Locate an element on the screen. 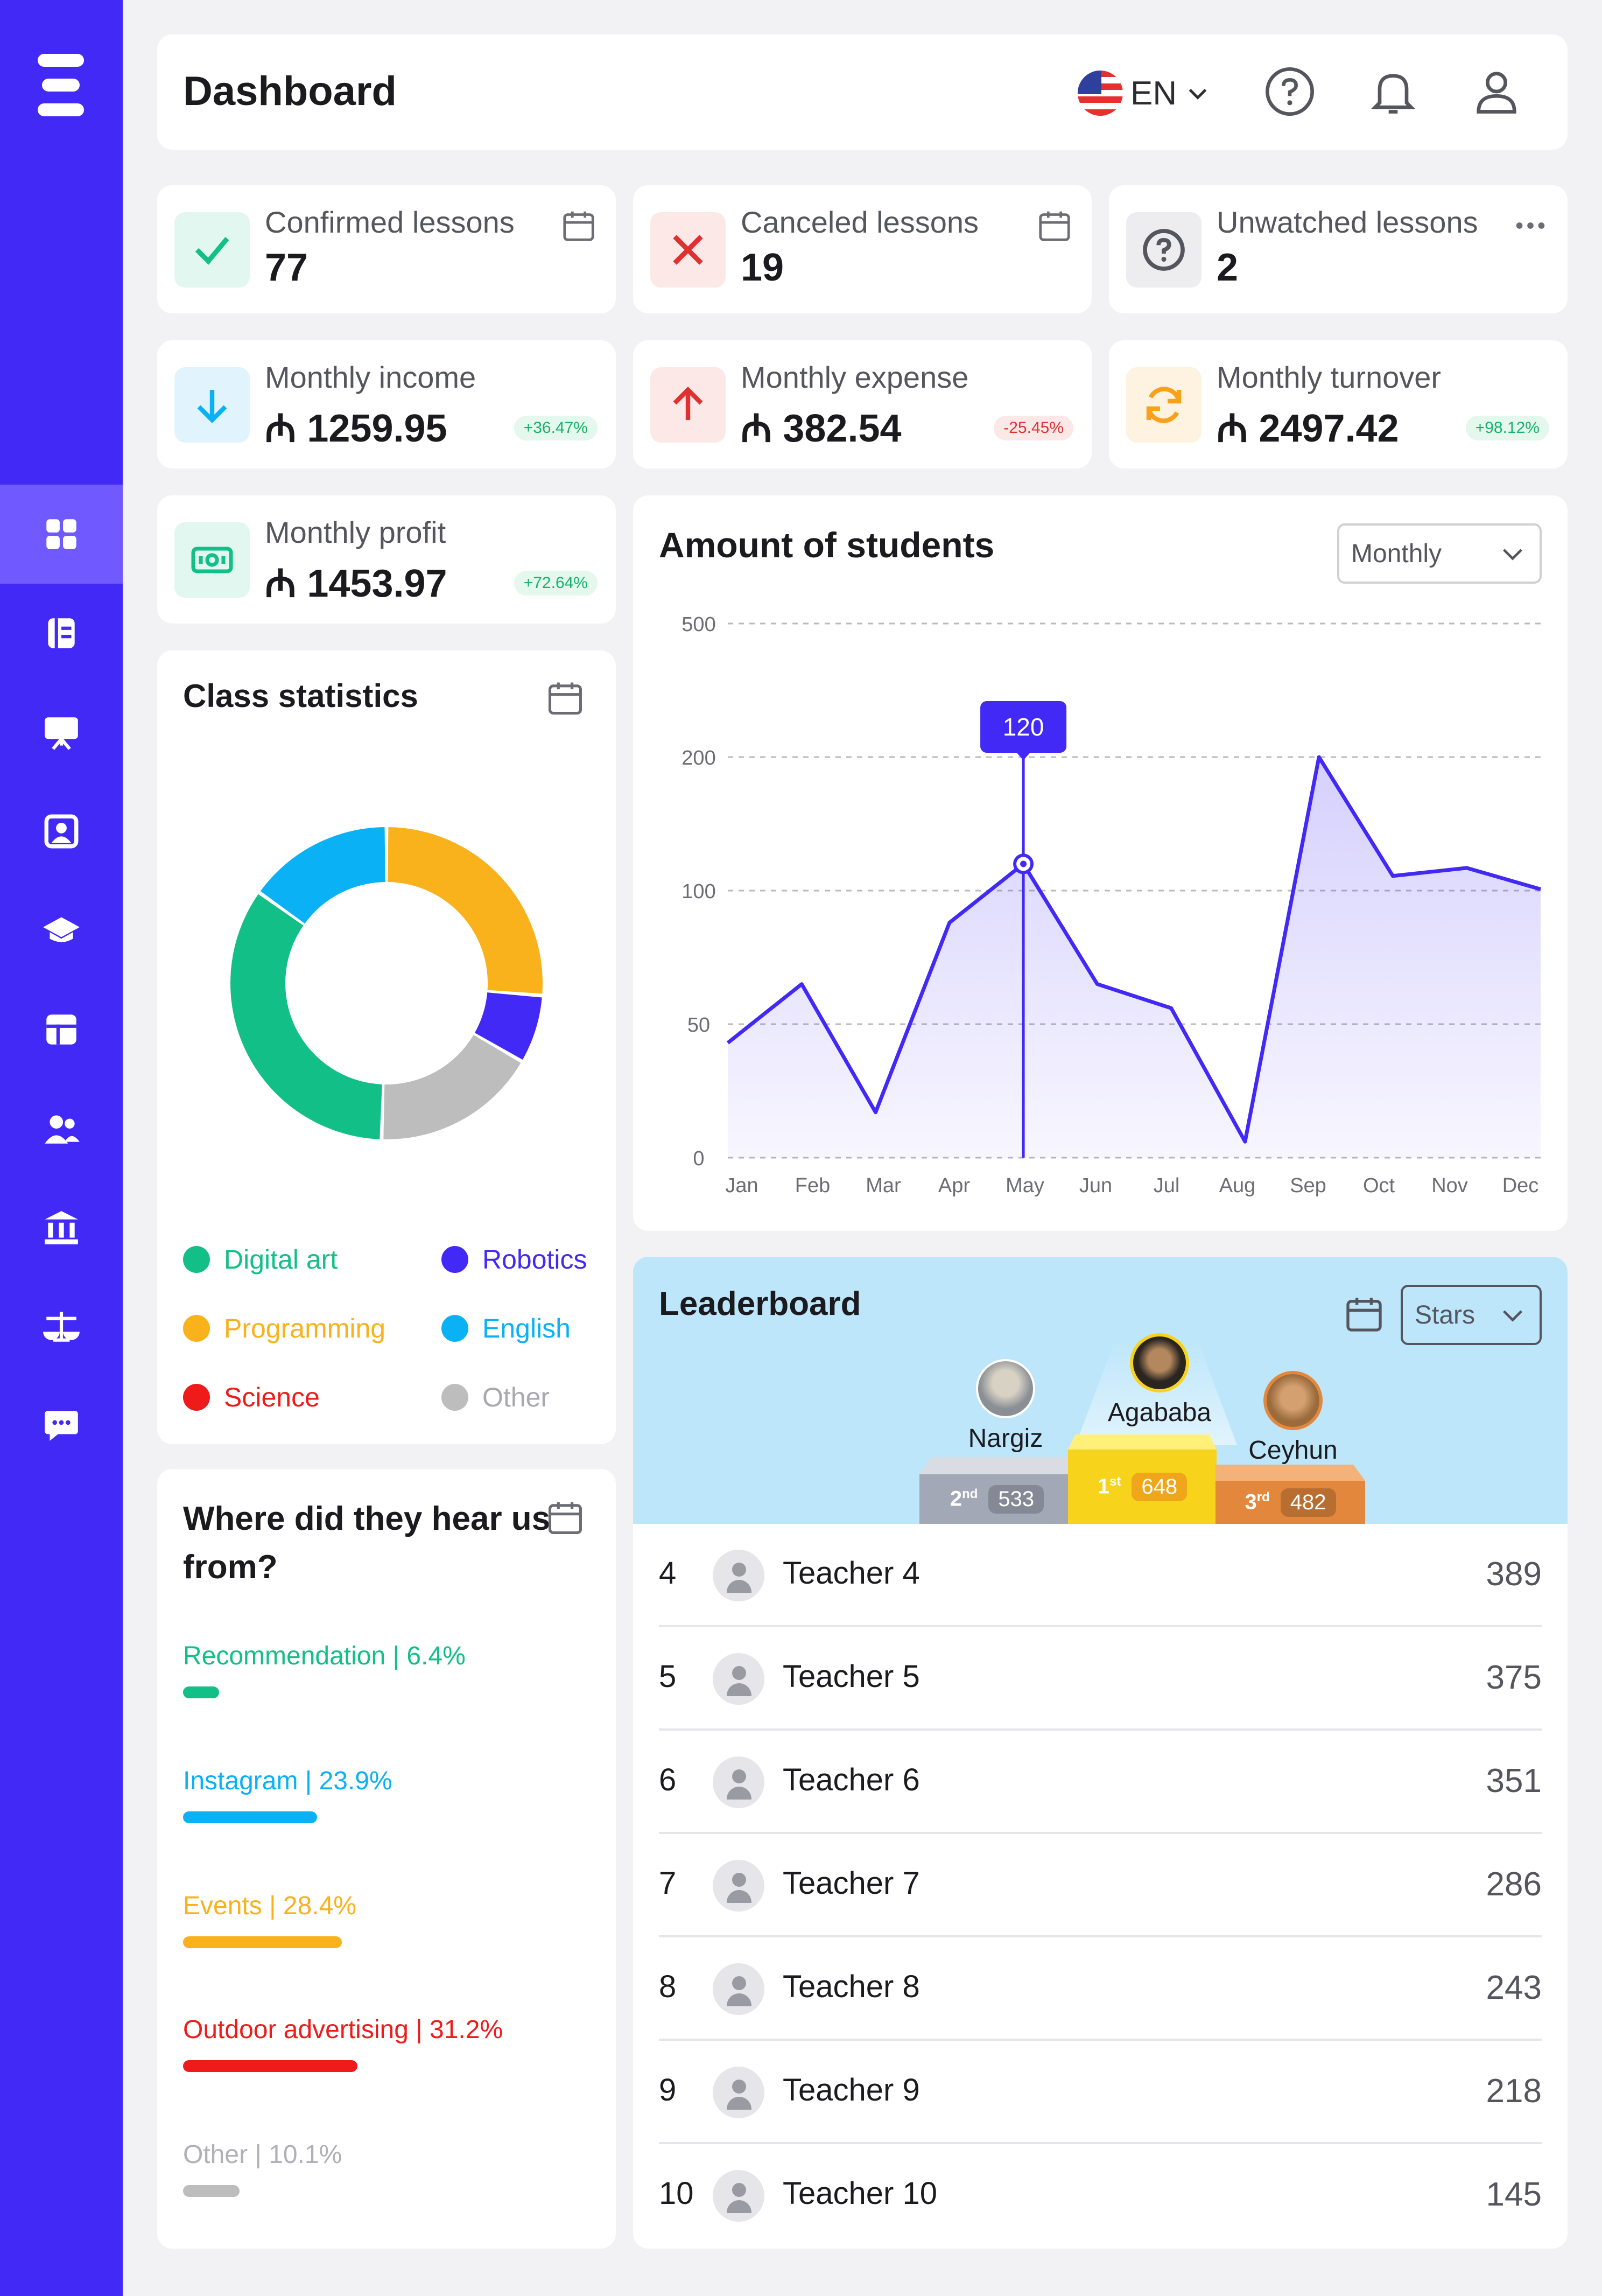 The width and height of the screenshot is (1602, 2296). users-icon is located at coordinates (63, 1129).